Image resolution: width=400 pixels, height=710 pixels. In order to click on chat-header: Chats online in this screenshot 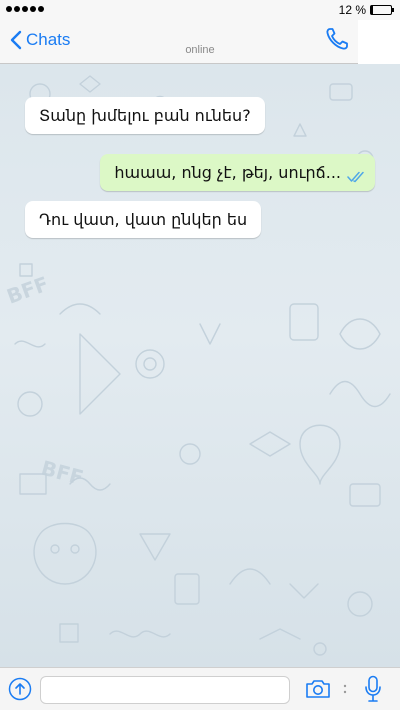, I will do `click(200, 42)`.